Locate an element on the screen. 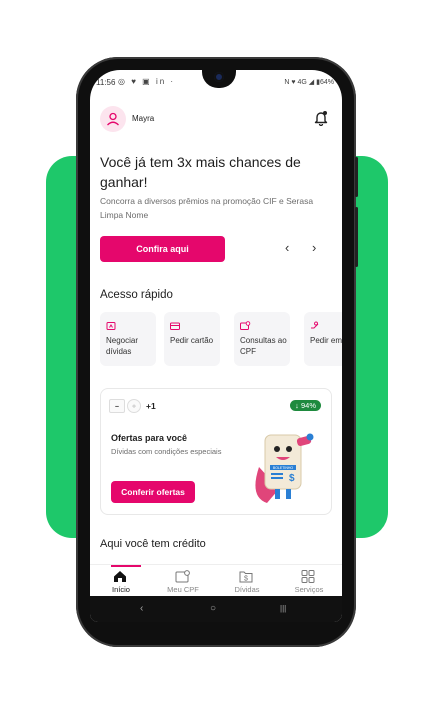 This screenshot has height=704, width=434. partner-logo: ◎ is located at coordinates (134, 406).